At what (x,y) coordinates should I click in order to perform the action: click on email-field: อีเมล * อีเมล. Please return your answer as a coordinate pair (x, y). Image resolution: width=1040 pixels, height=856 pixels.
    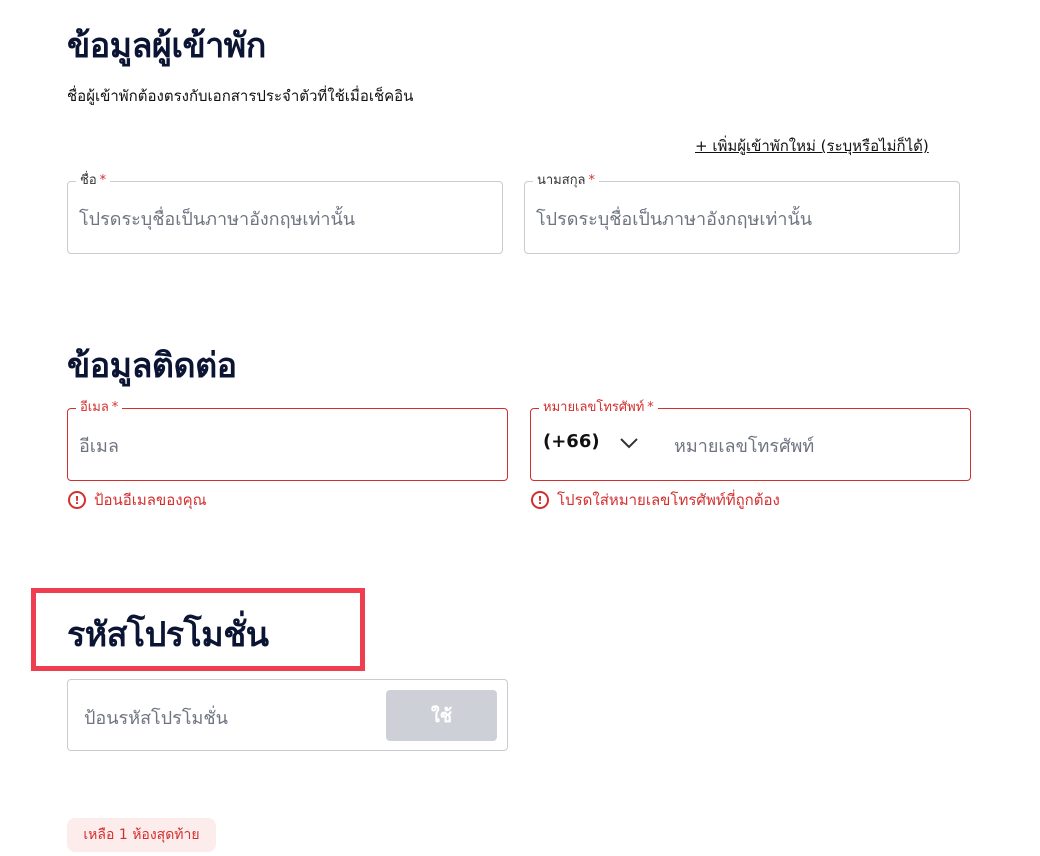
    Looking at the image, I should click on (287, 440).